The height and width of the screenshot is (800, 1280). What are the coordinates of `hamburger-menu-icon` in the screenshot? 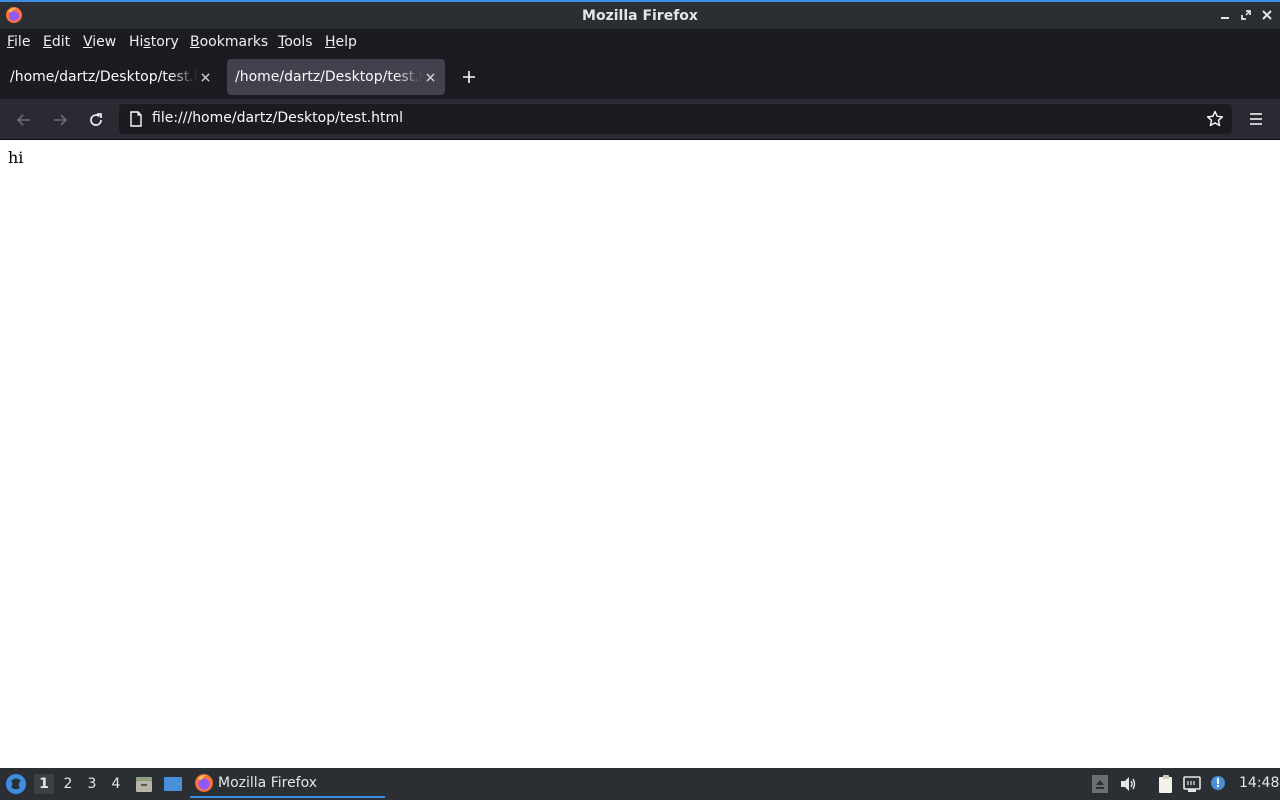 It's located at (1256, 119).